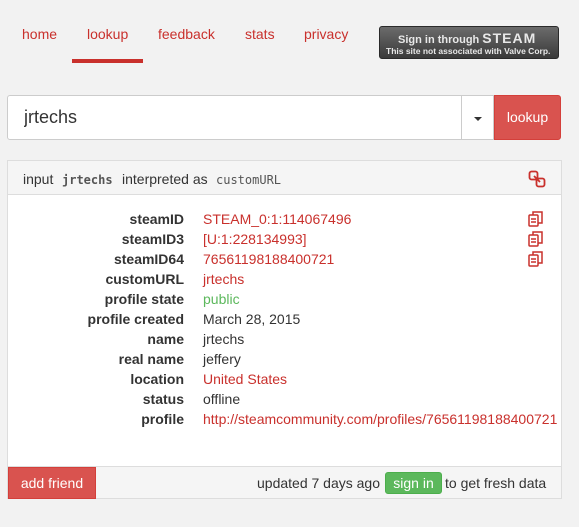 The width and height of the screenshot is (579, 527). What do you see at coordinates (39, 34) in the screenshot?
I see `nav-home: home` at bounding box center [39, 34].